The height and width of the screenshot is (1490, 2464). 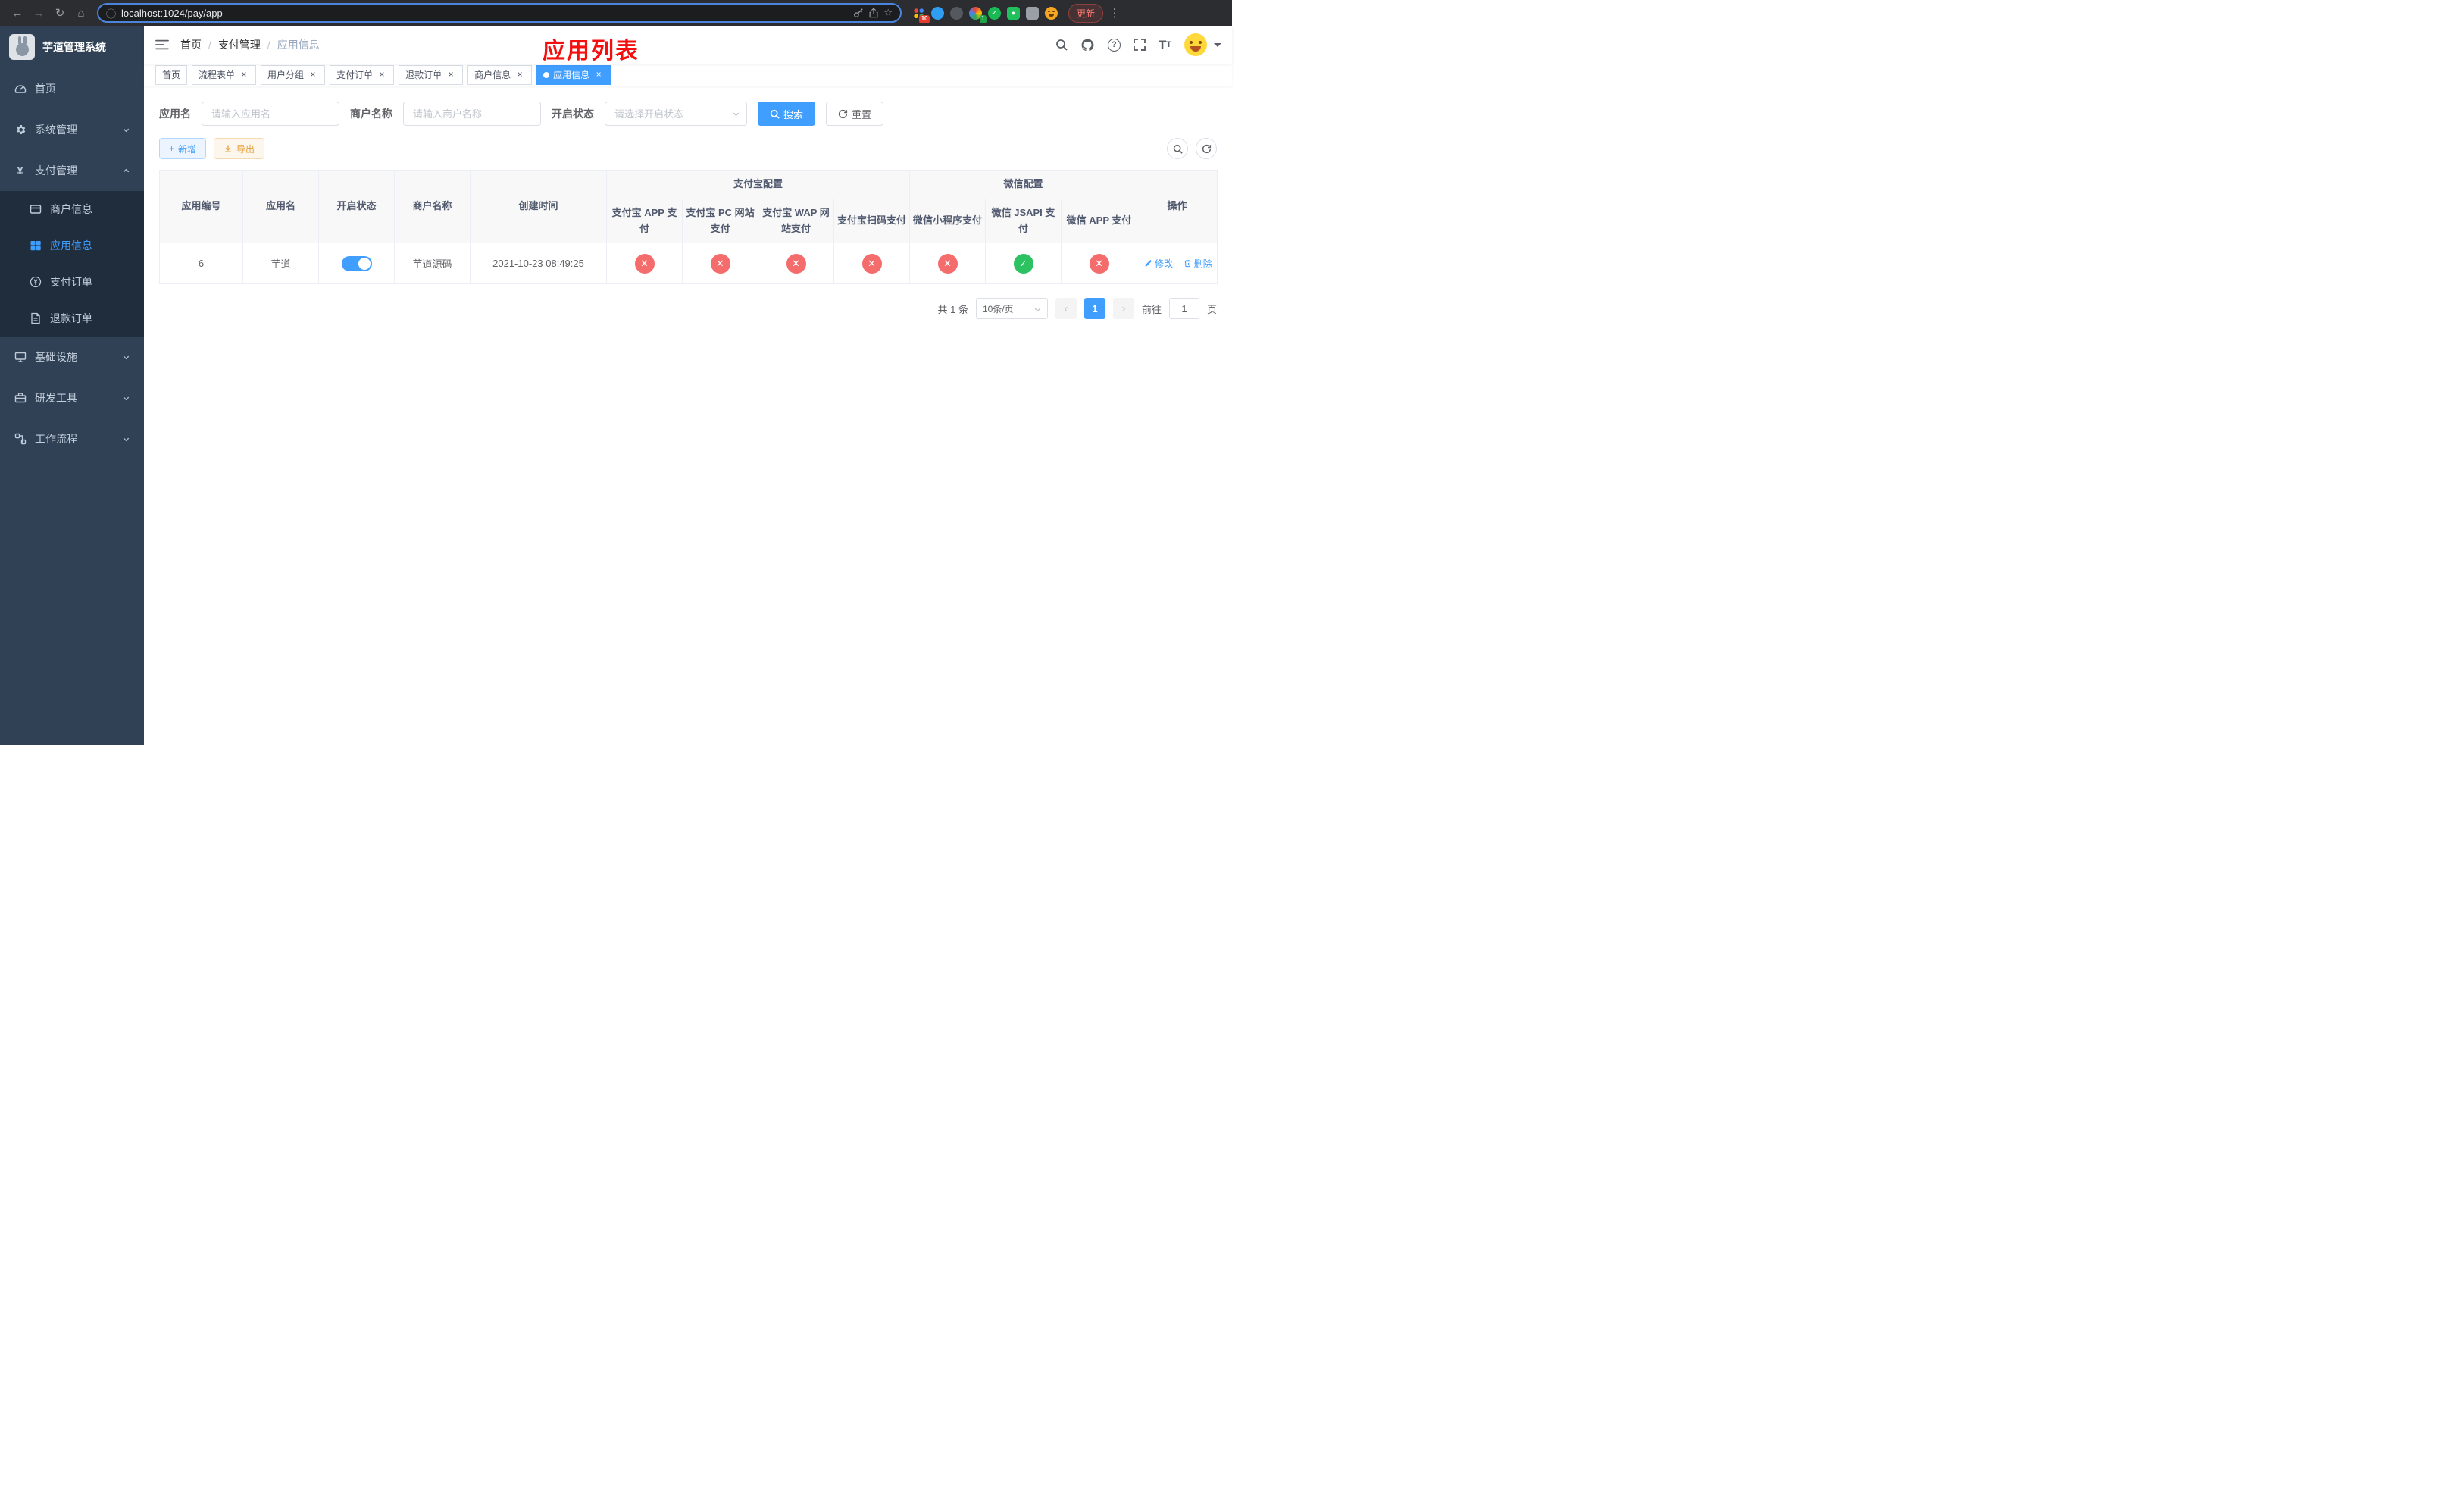 What do you see at coordinates (356, 263) in the screenshot?
I see `status-toggle` at bounding box center [356, 263].